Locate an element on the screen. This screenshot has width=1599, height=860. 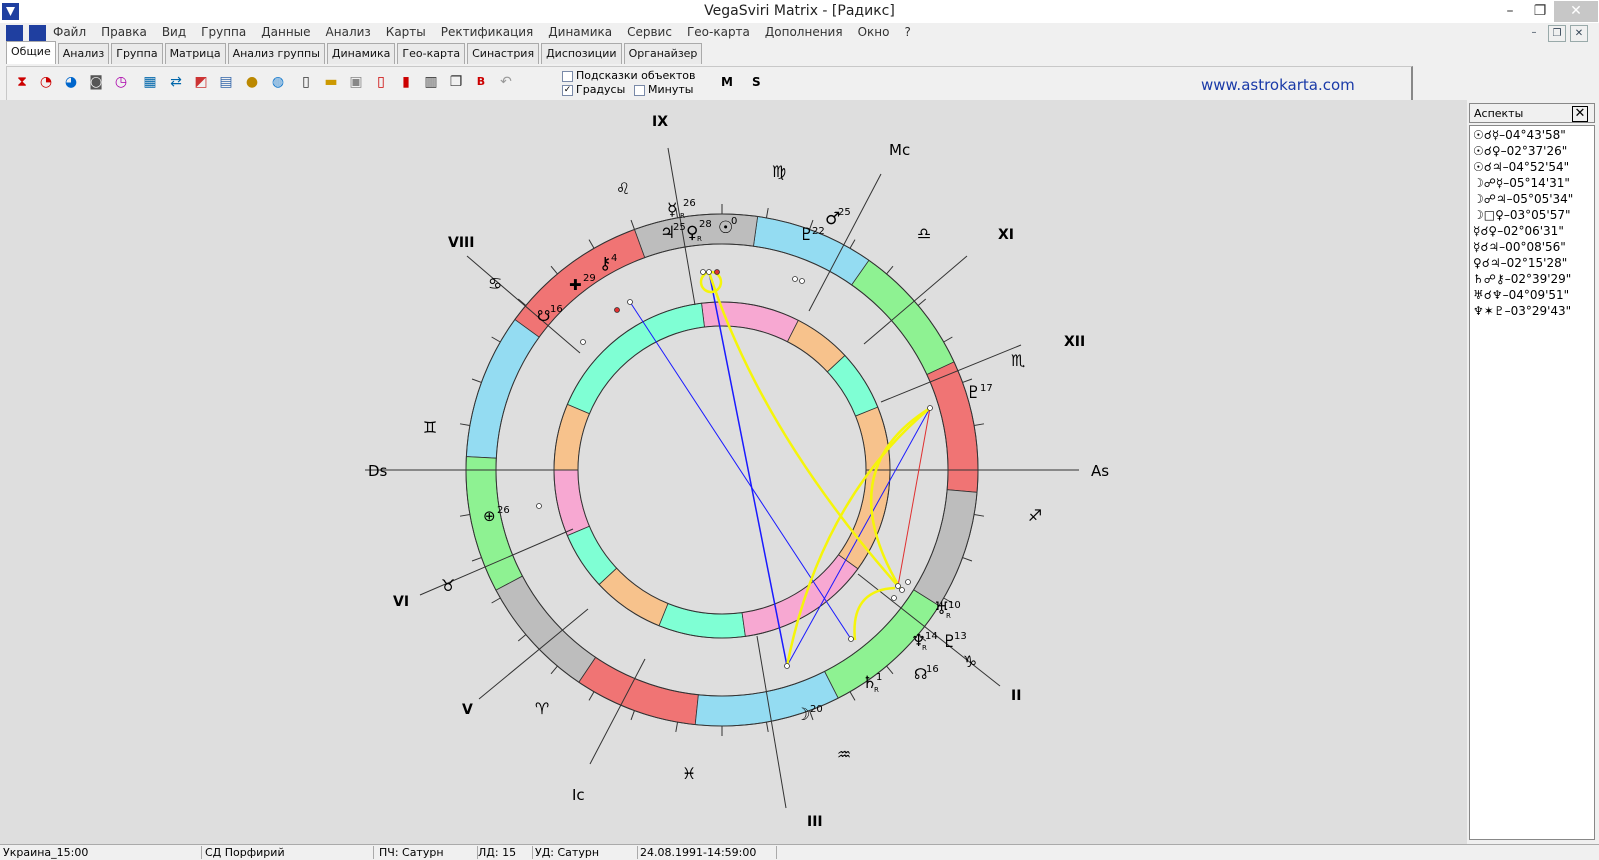
tab-dynamics: Динамика is located at coordinates (361, 53).